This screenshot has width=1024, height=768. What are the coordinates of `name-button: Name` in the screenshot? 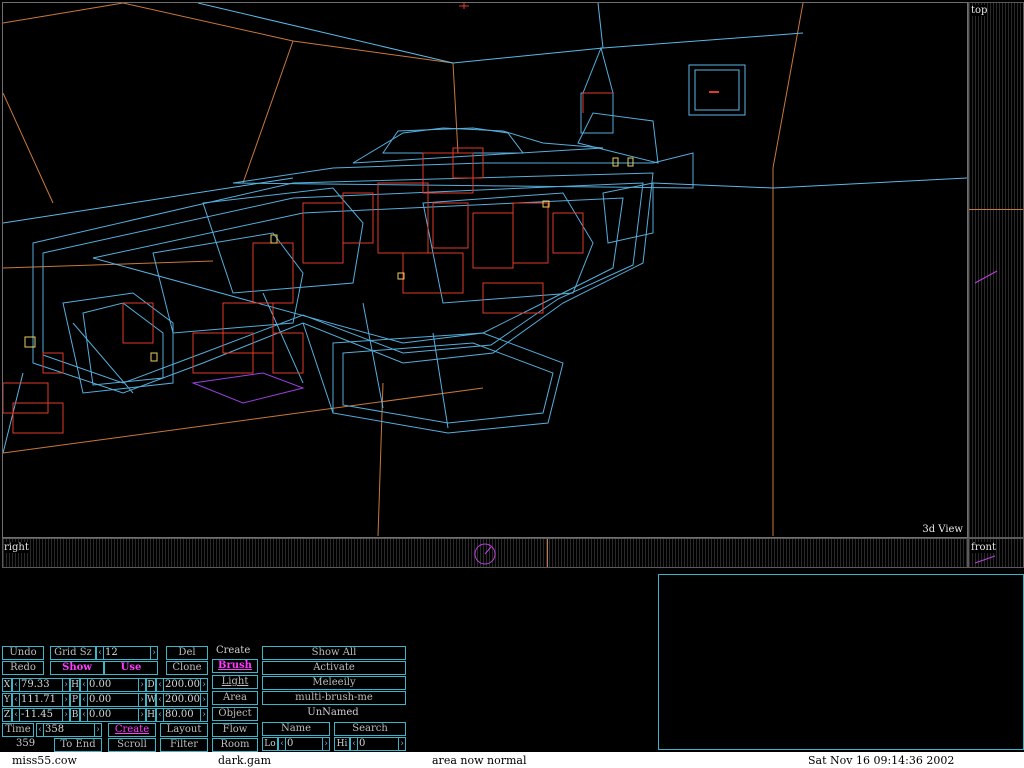 It's located at (296, 729).